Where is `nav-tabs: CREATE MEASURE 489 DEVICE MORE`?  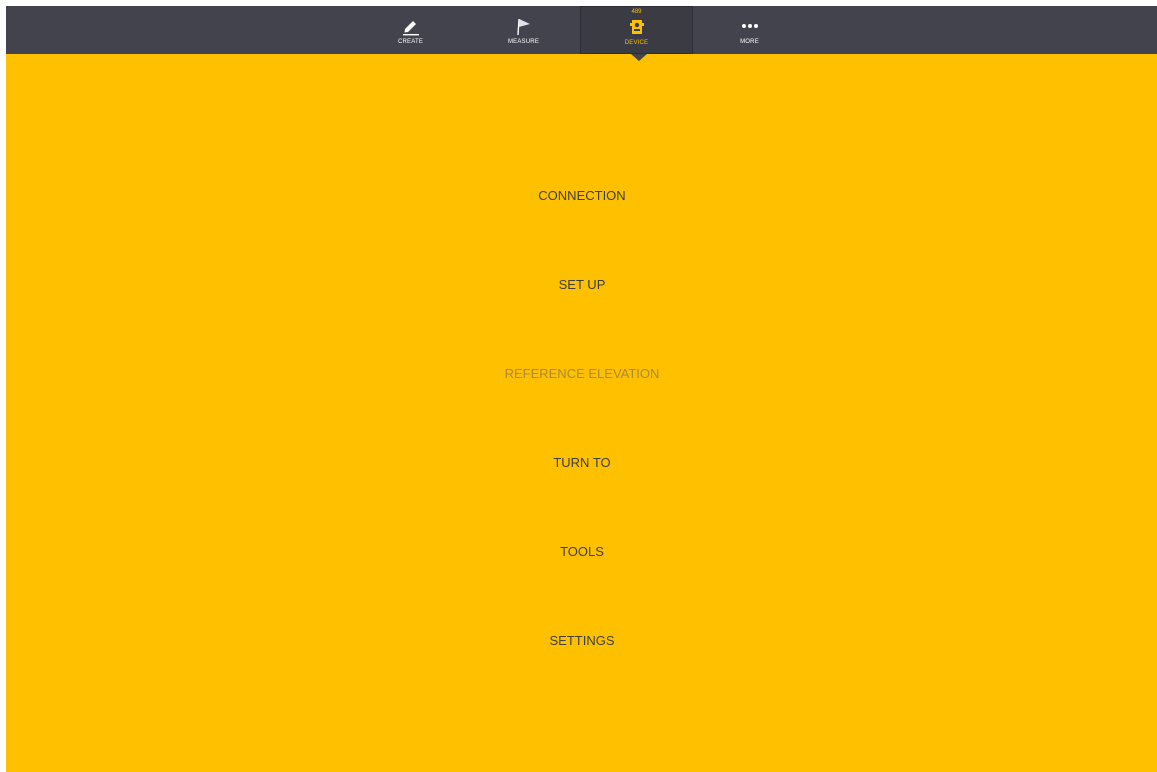
nav-tabs: CREATE MEASURE 489 DEVICE MORE is located at coordinates (580, 30).